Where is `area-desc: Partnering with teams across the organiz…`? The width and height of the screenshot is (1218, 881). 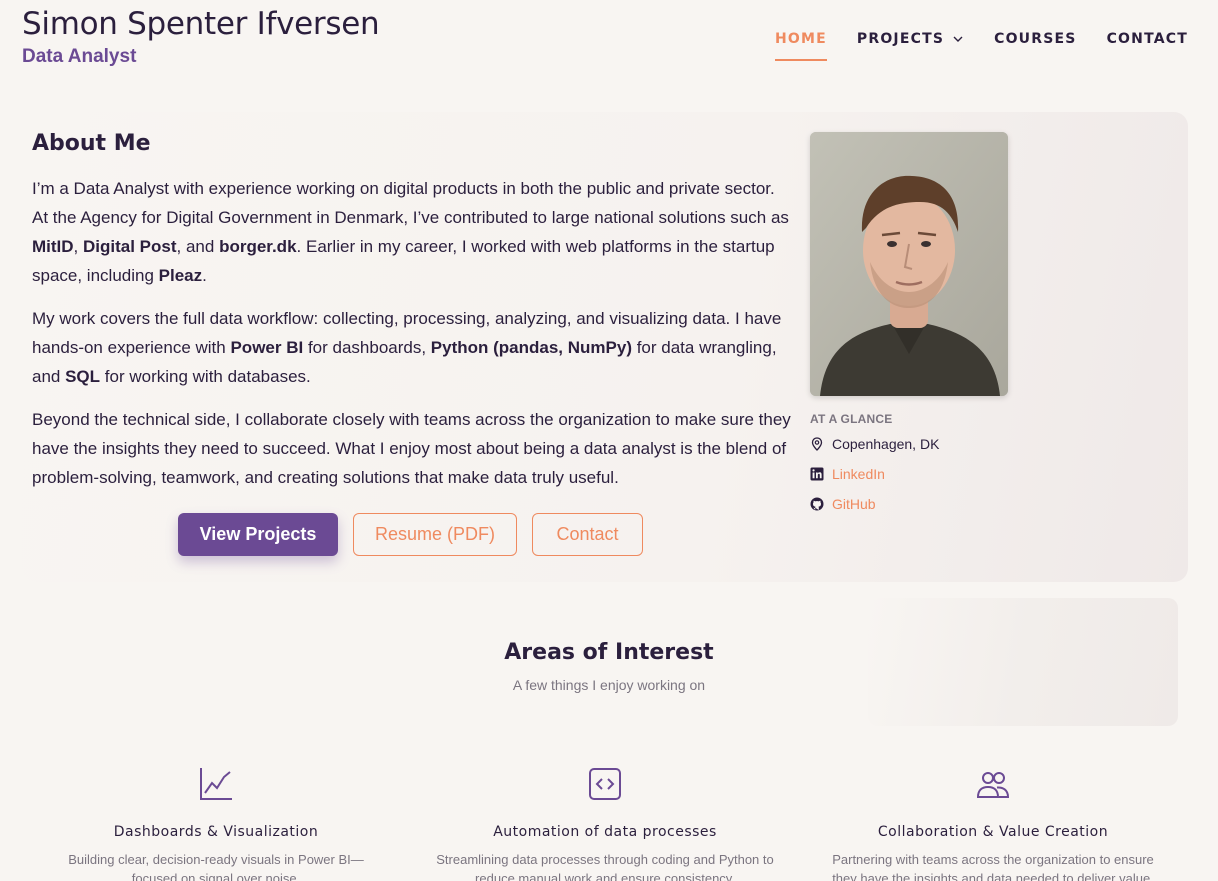 area-desc: Partnering with teams across the organiz… is located at coordinates (993, 866).